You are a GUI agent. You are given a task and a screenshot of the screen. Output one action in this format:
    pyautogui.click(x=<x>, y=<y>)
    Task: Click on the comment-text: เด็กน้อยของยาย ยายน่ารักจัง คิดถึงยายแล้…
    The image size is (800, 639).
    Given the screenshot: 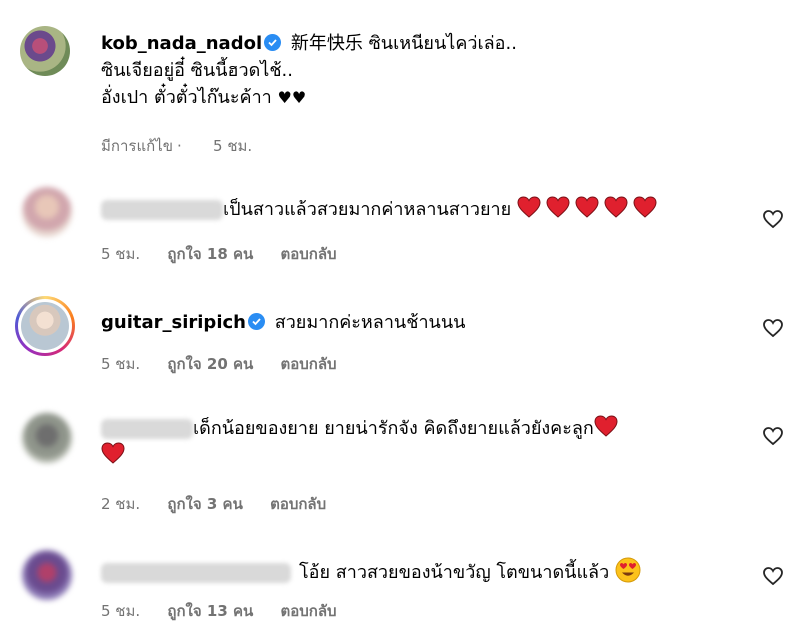 What is the action you would take?
    pyautogui.click(x=393, y=428)
    